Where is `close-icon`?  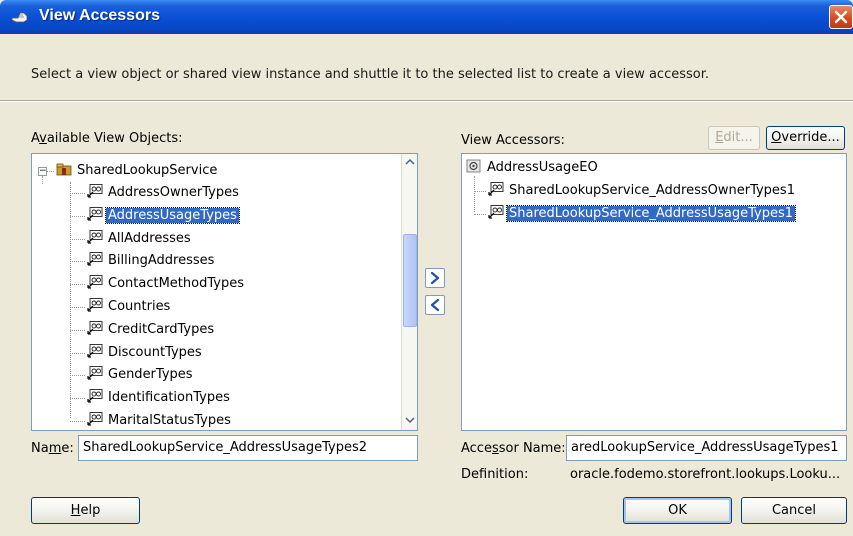 close-icon is located at coordinates (841, 17).